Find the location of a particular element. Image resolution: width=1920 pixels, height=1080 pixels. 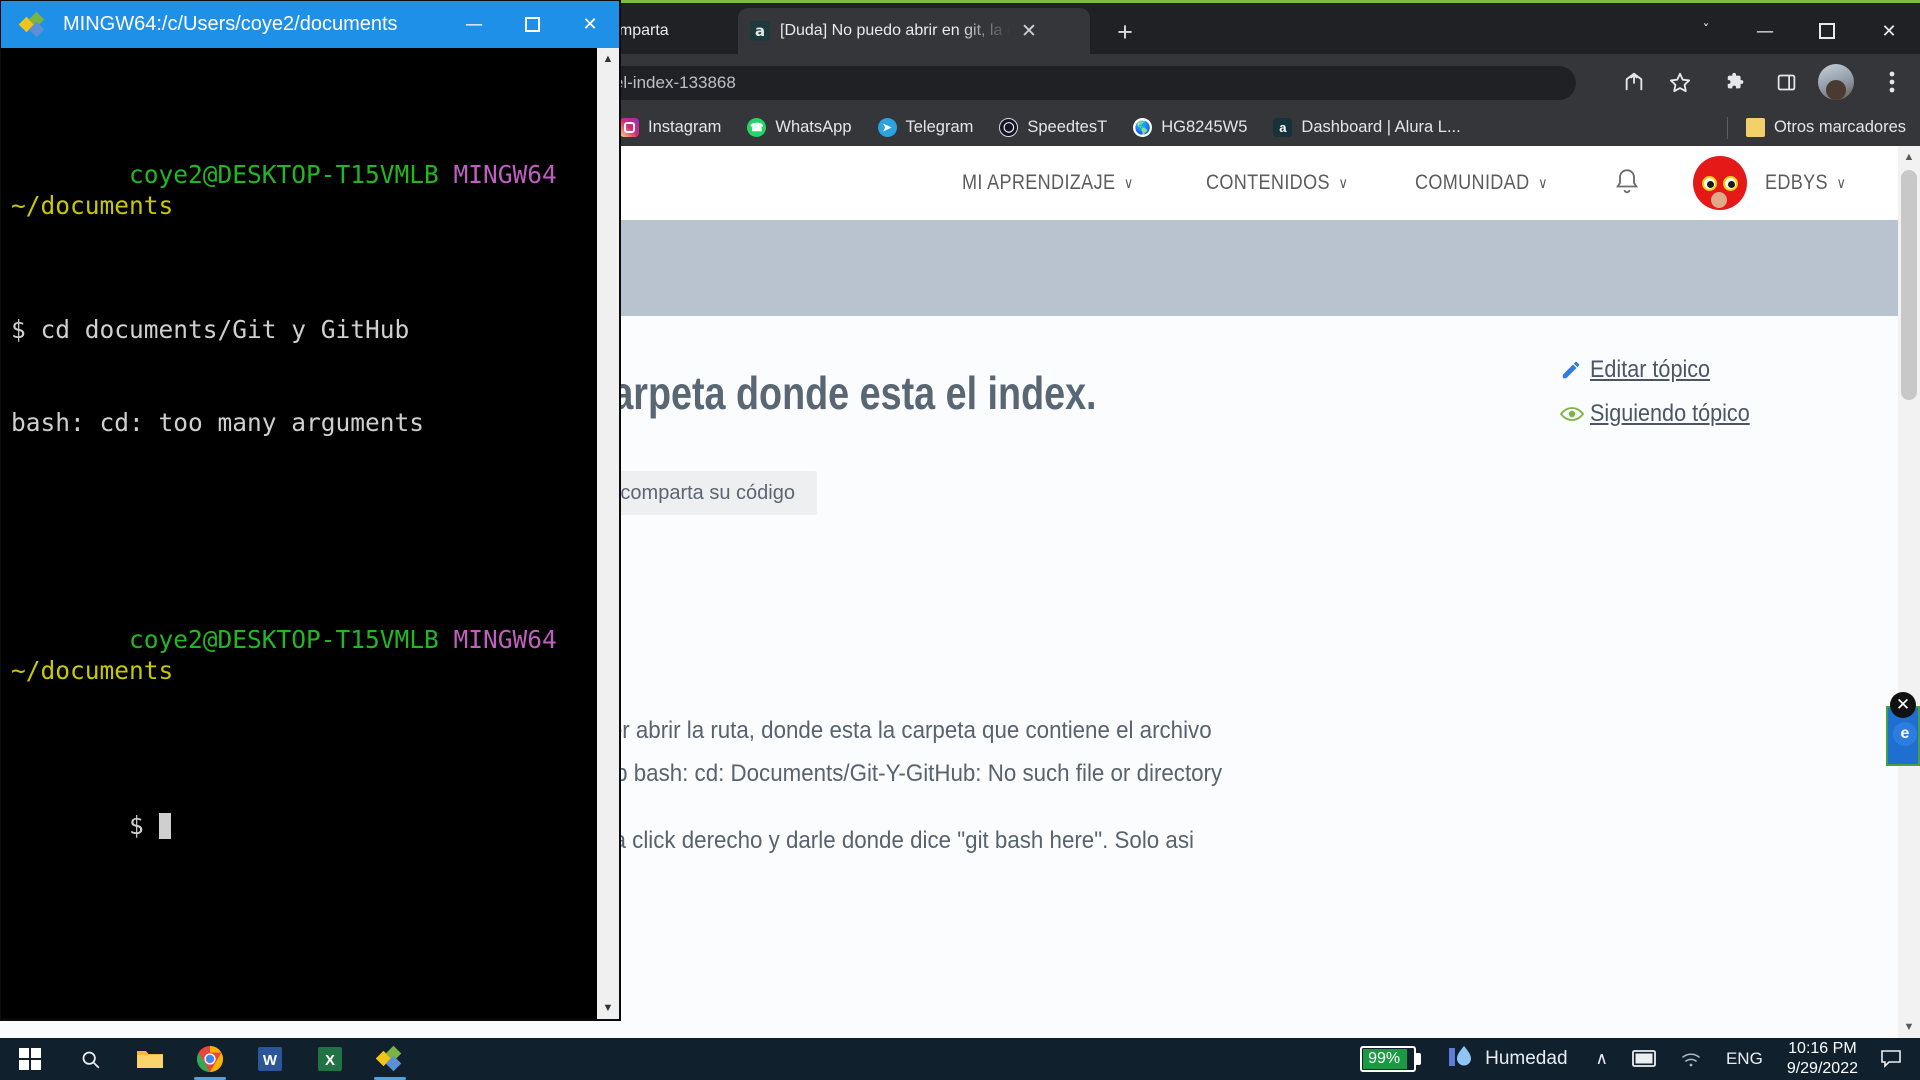

pencil-icon is located at coordinates (1575, 370).